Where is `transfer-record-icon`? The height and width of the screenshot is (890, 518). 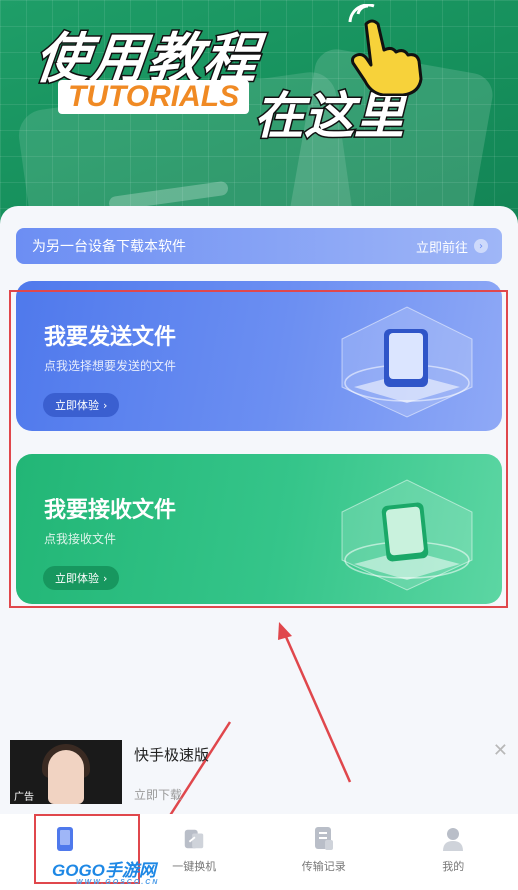 transfer-record-icon is located at coordinates (324, 839).